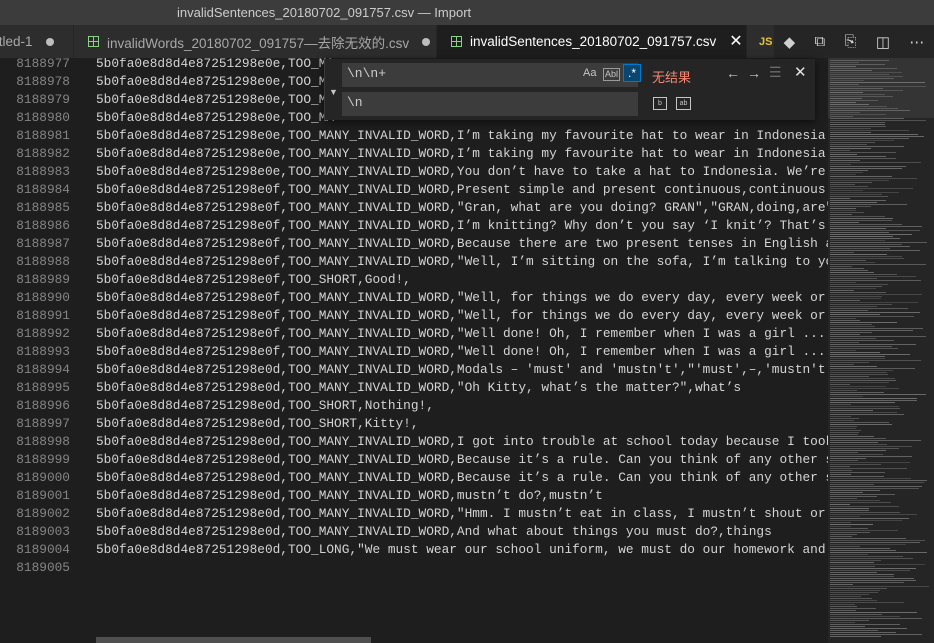  What do you see at coordinates (589, 73) in the screenshot?
I see `match-case-toggle: Aa` at bounding box center [589, 73].